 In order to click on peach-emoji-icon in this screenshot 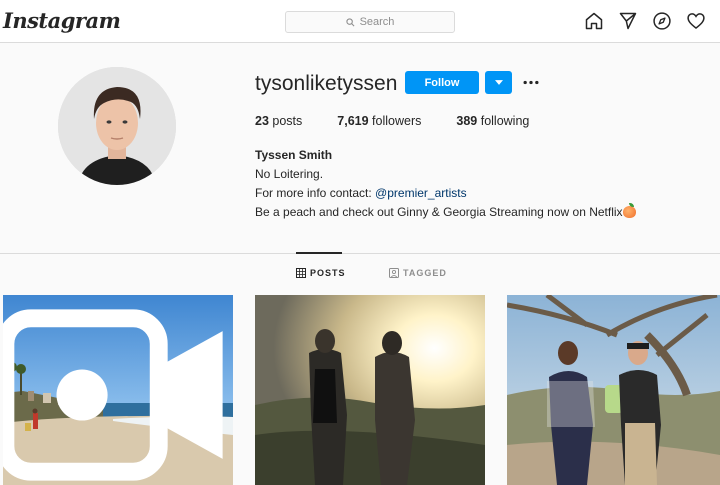, I will do `click(629, 210)`.